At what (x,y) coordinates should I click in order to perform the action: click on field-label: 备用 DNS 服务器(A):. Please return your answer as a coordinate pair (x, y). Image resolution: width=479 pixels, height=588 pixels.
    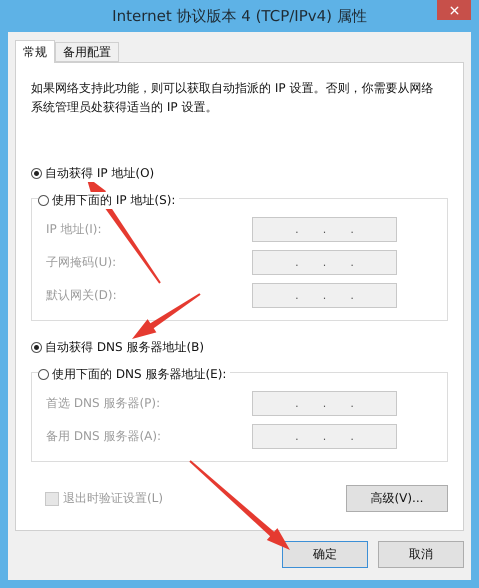
    Looking at the image, I should click on (104, 436).